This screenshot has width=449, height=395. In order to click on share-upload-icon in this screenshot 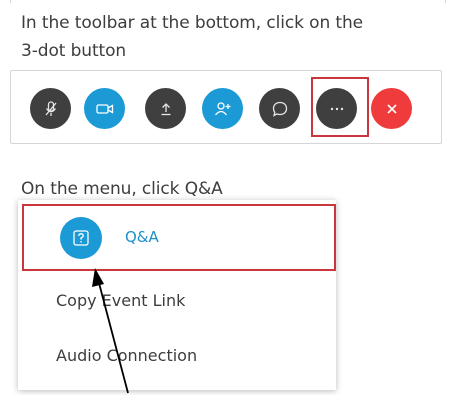, I will do `click(165, 108)`.